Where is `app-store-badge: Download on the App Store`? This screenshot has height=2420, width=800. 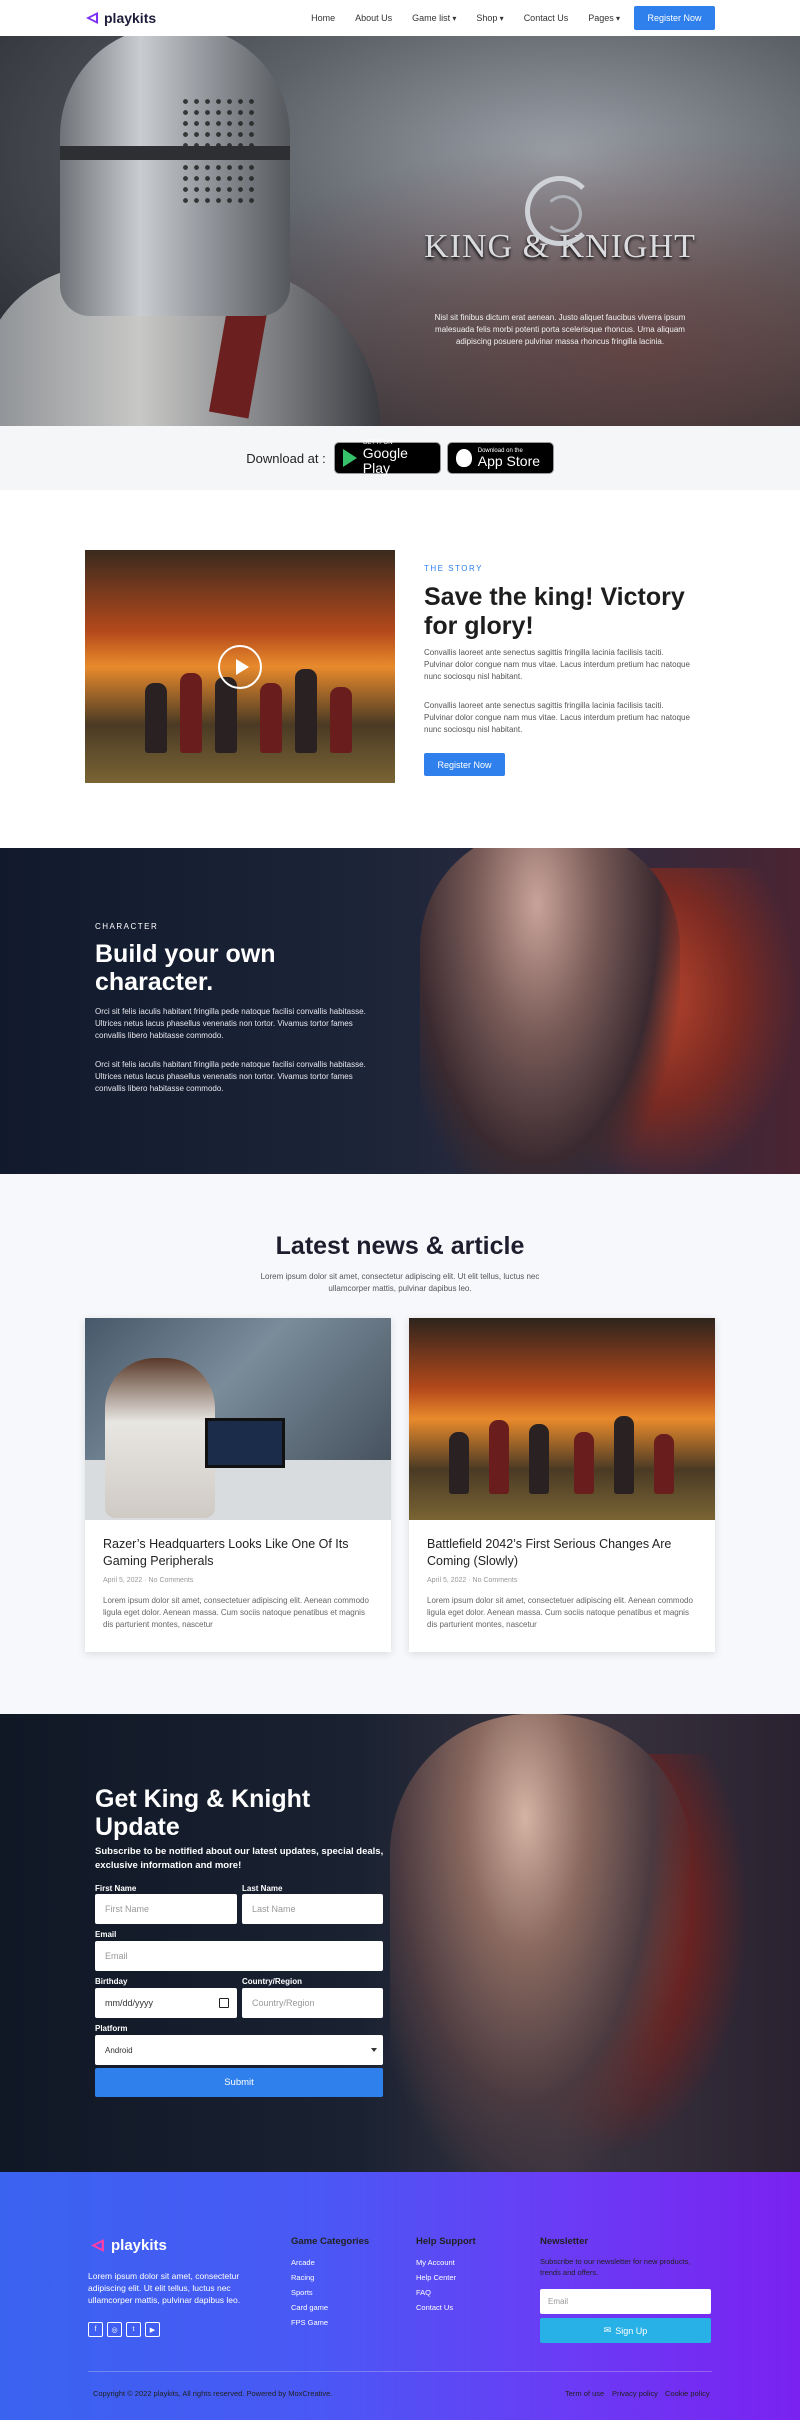 app-store-badge: Download on the App Store is located at coordinates (500, 458).